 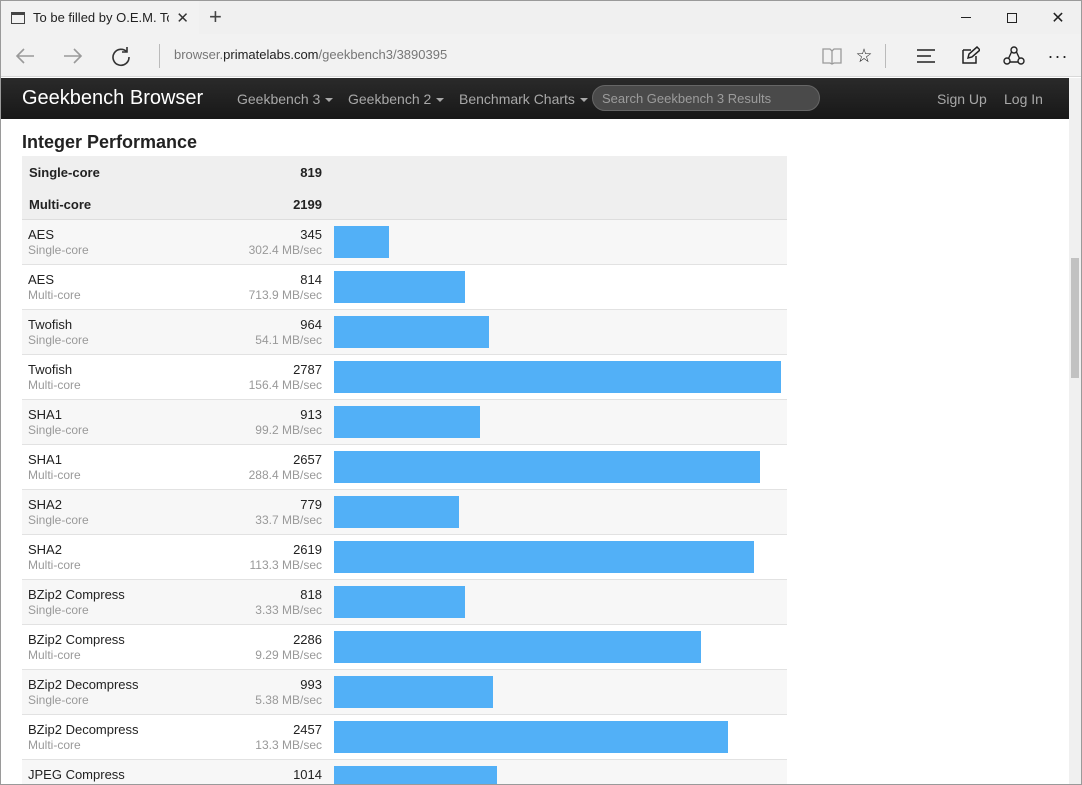 I want to click on web-note-icon, so click(x=970, y=56).